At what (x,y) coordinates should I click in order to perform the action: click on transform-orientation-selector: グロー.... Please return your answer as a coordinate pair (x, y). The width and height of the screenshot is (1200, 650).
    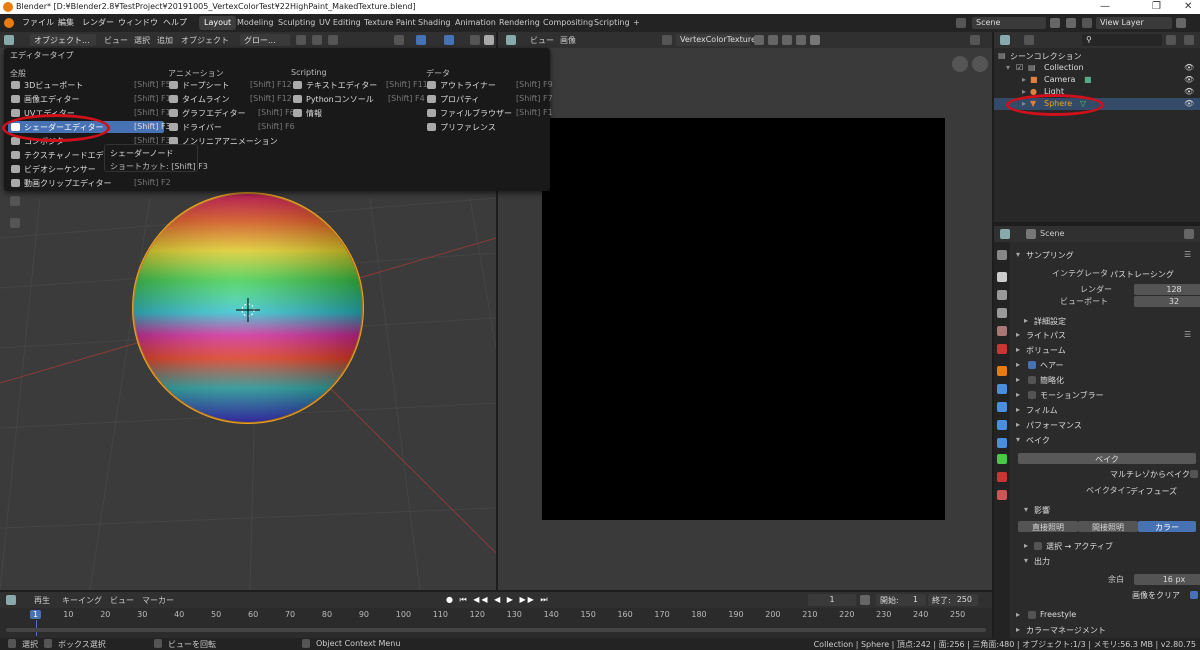
    Looking at the image, I should click on (265, 40).